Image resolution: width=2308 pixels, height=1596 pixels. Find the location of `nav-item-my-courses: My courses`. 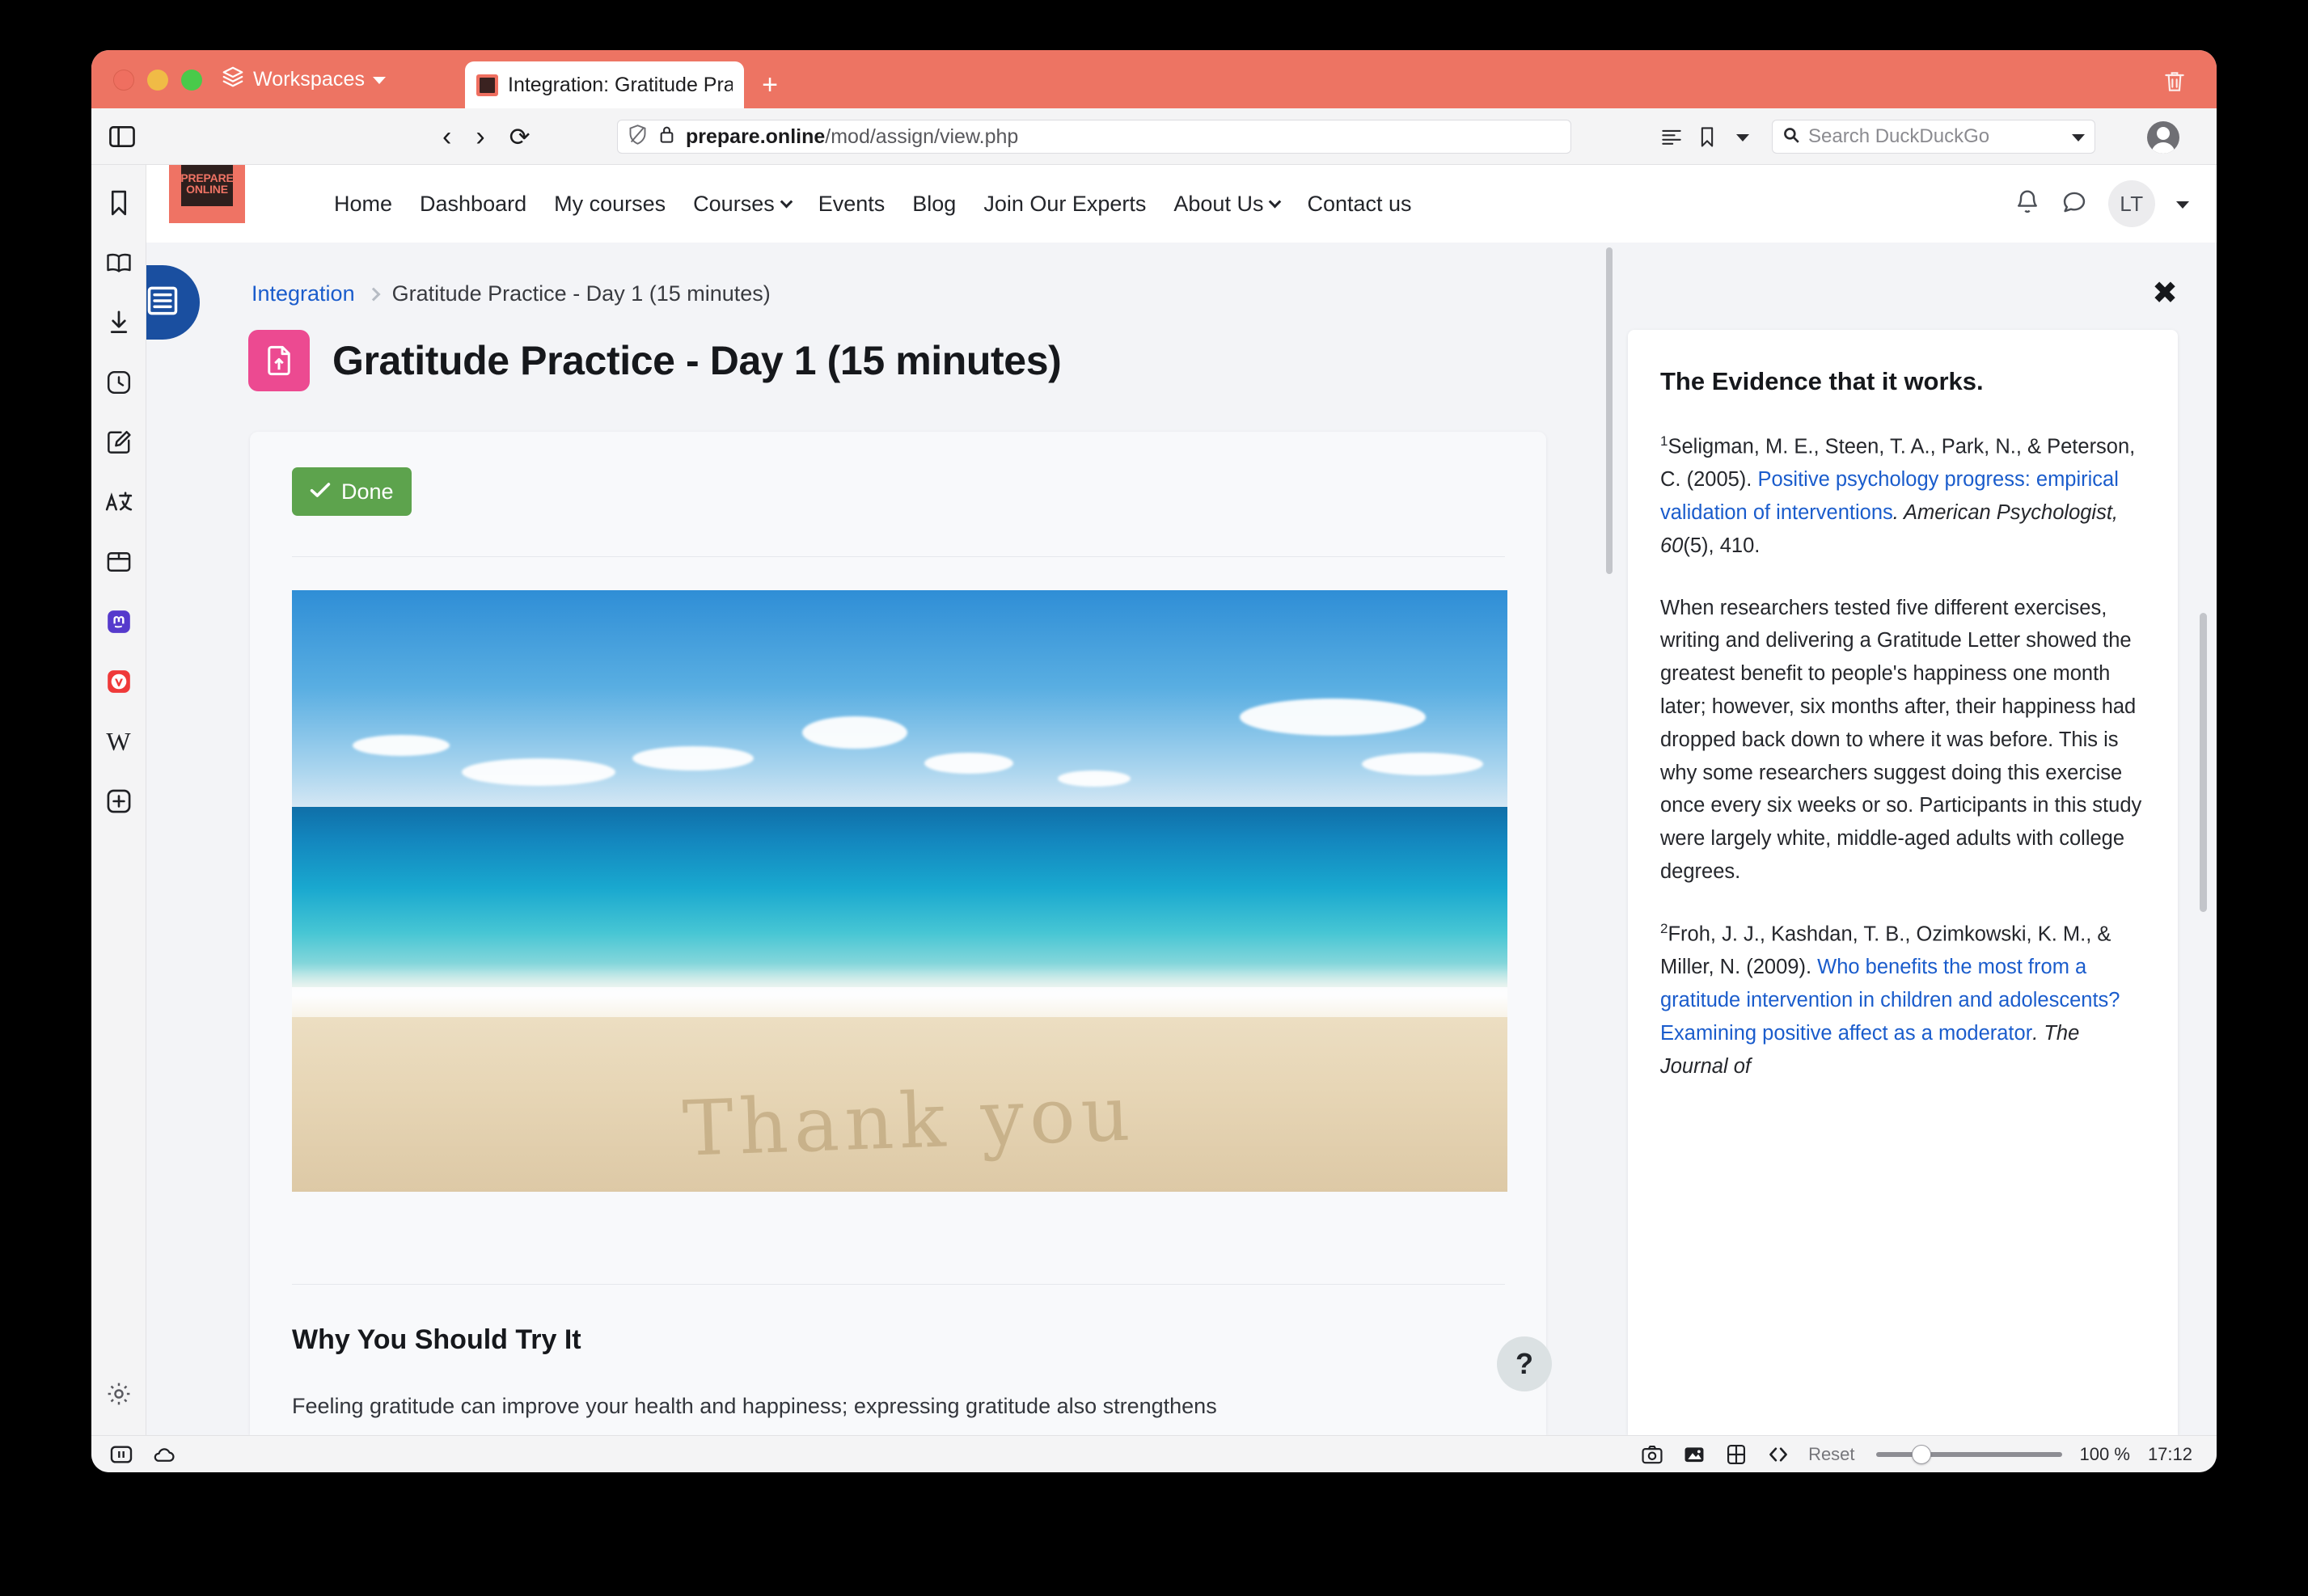

nav-item-my-courses: My courses is located at coordinates (609, 204).